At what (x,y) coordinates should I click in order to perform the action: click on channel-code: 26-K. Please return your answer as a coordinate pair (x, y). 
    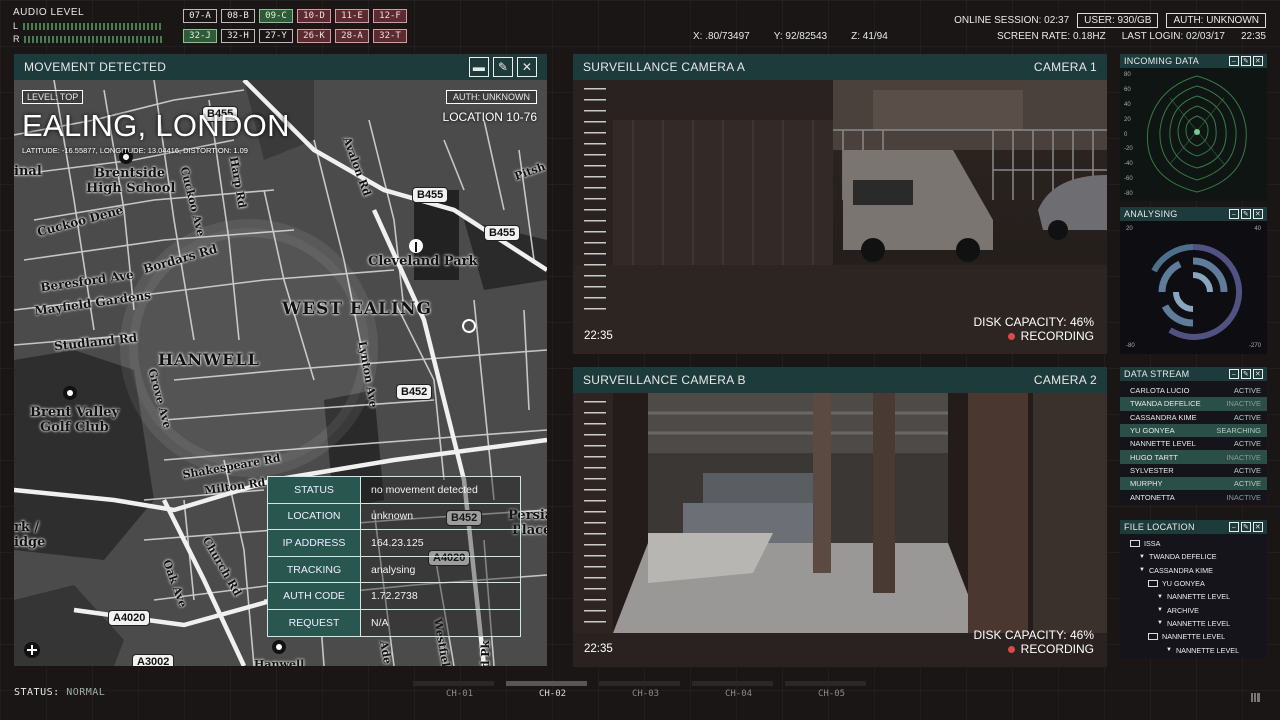
    Looking at the image, I should click on (314, 36).